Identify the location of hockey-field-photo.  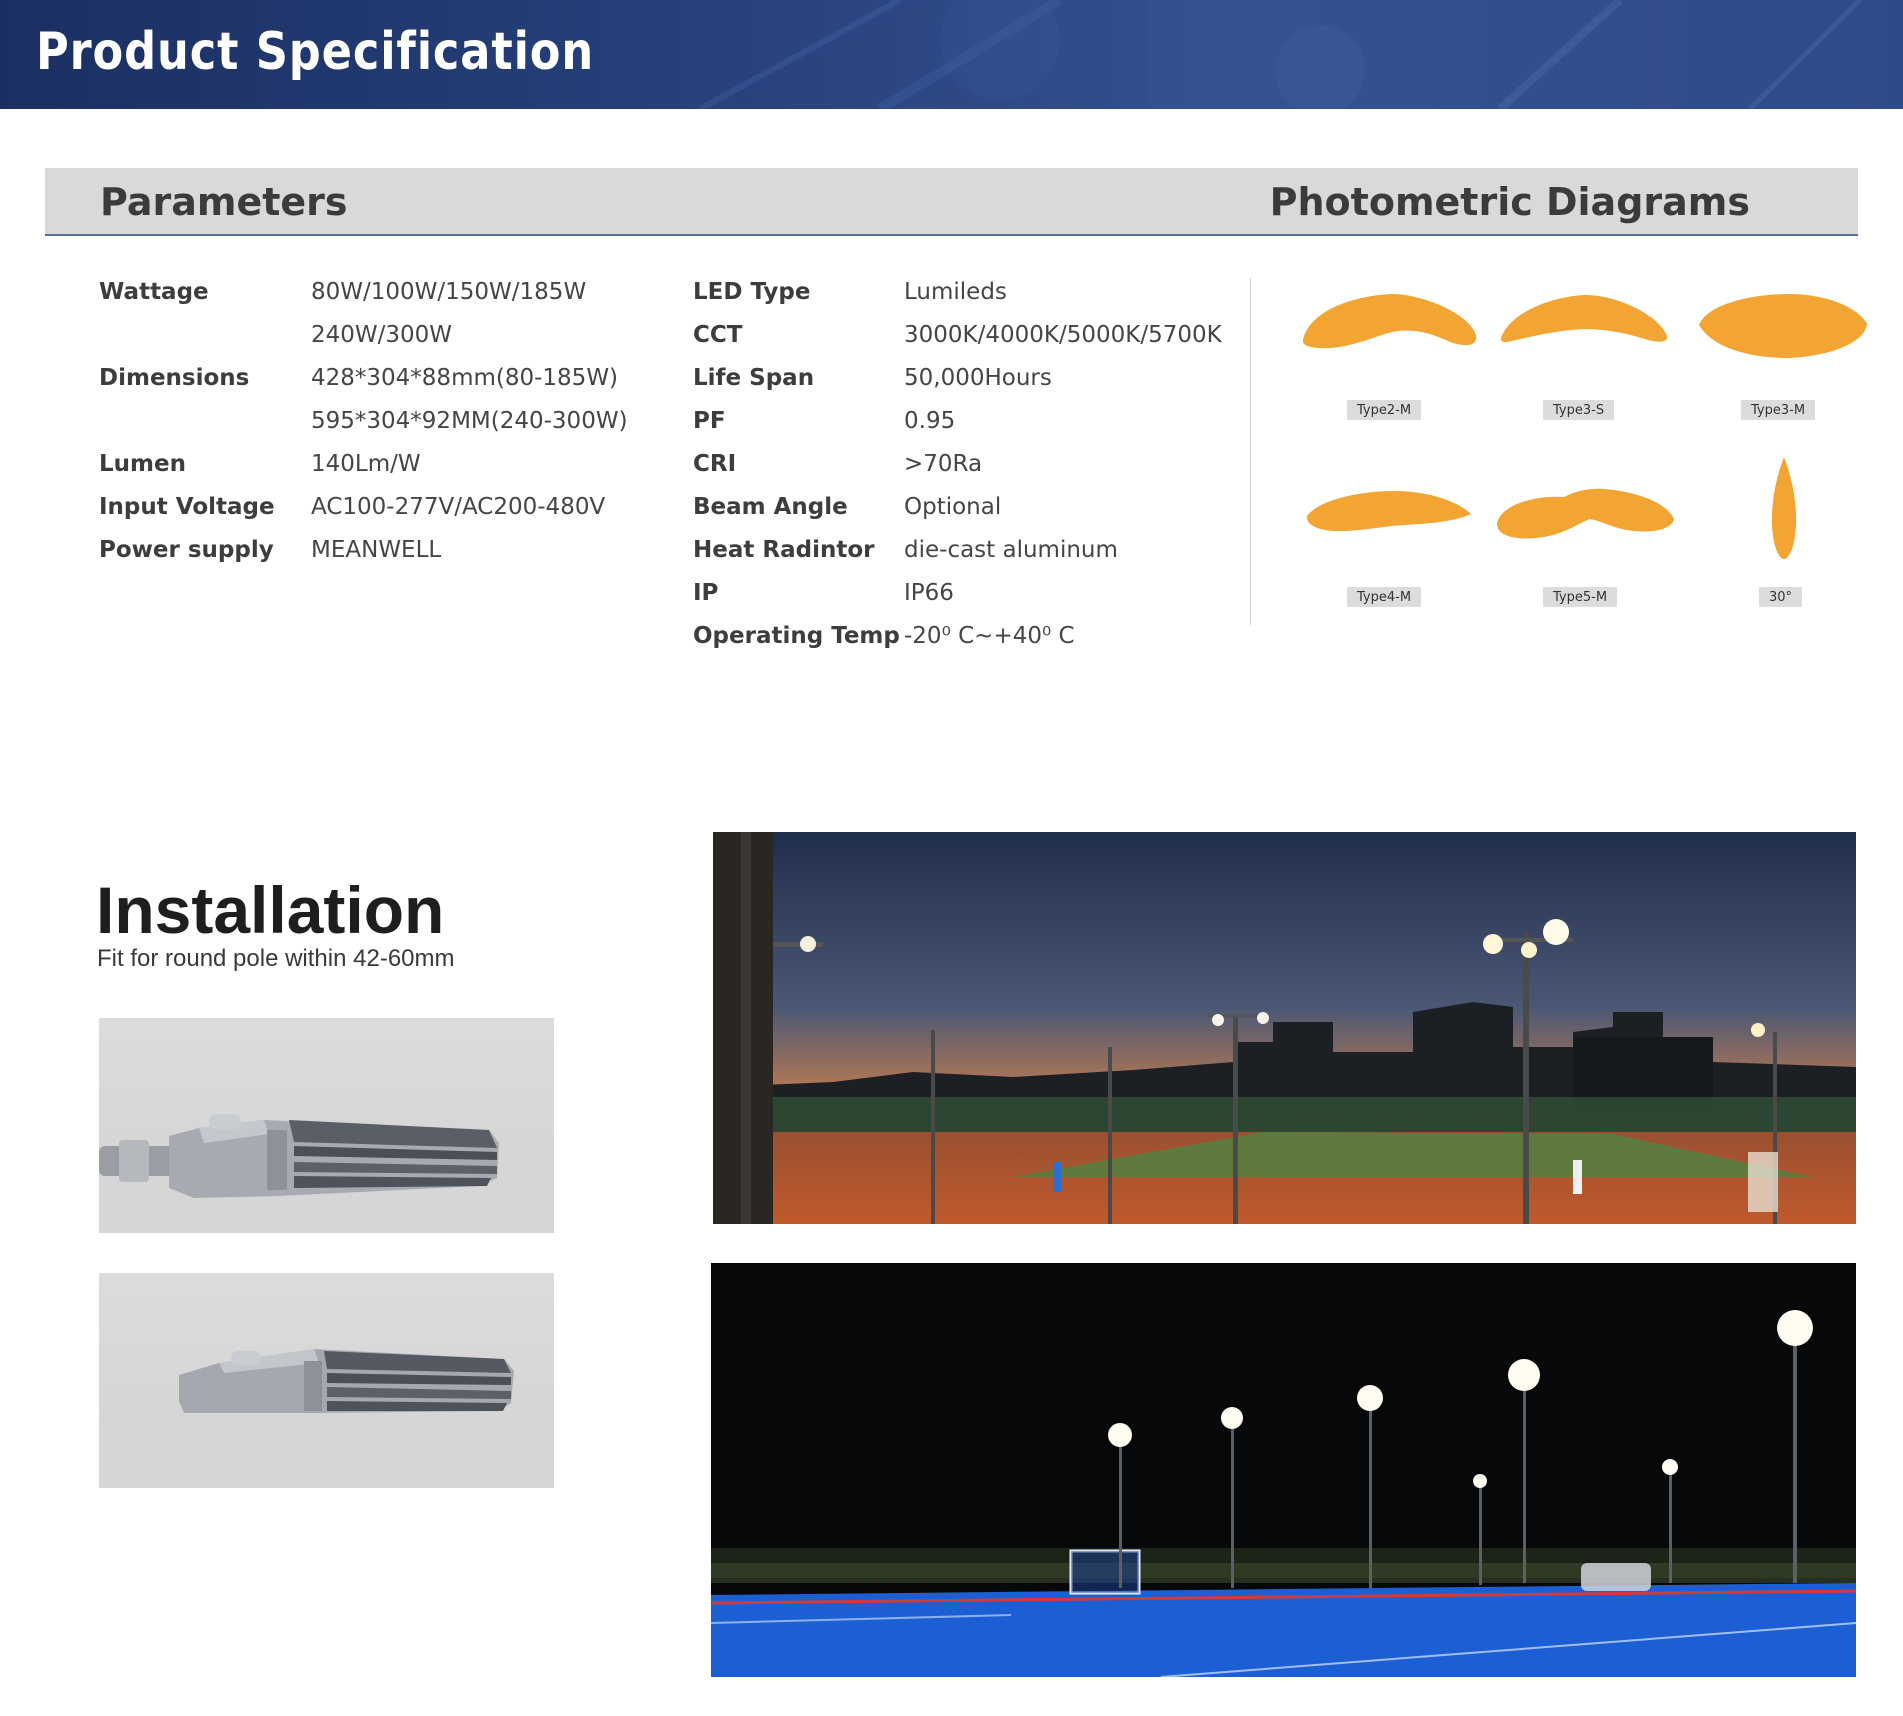
(1283, 1470).